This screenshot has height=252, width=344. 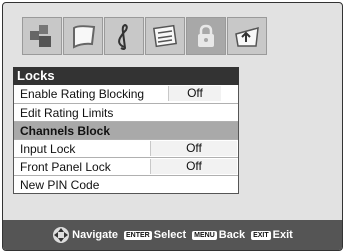 I want to click on screen-icon, so click(x=84, y=37).